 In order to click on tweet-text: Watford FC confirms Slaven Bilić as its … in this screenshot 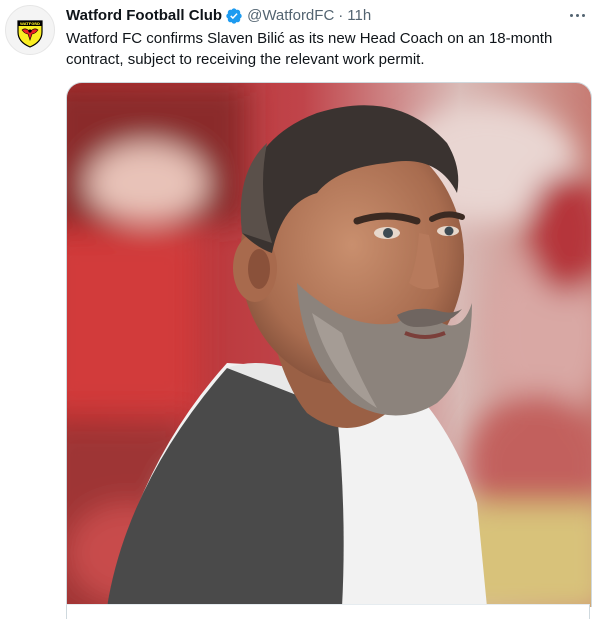, I will do `click(309, 49)`.